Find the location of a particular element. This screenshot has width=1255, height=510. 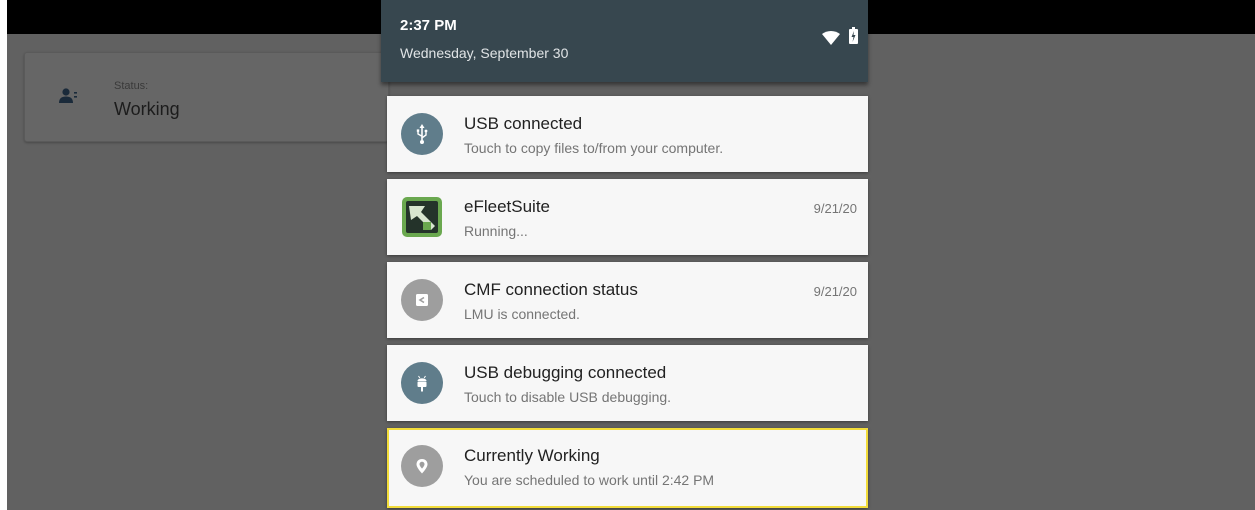

notification-title: Currently Working is located at coordinates (532, 455).